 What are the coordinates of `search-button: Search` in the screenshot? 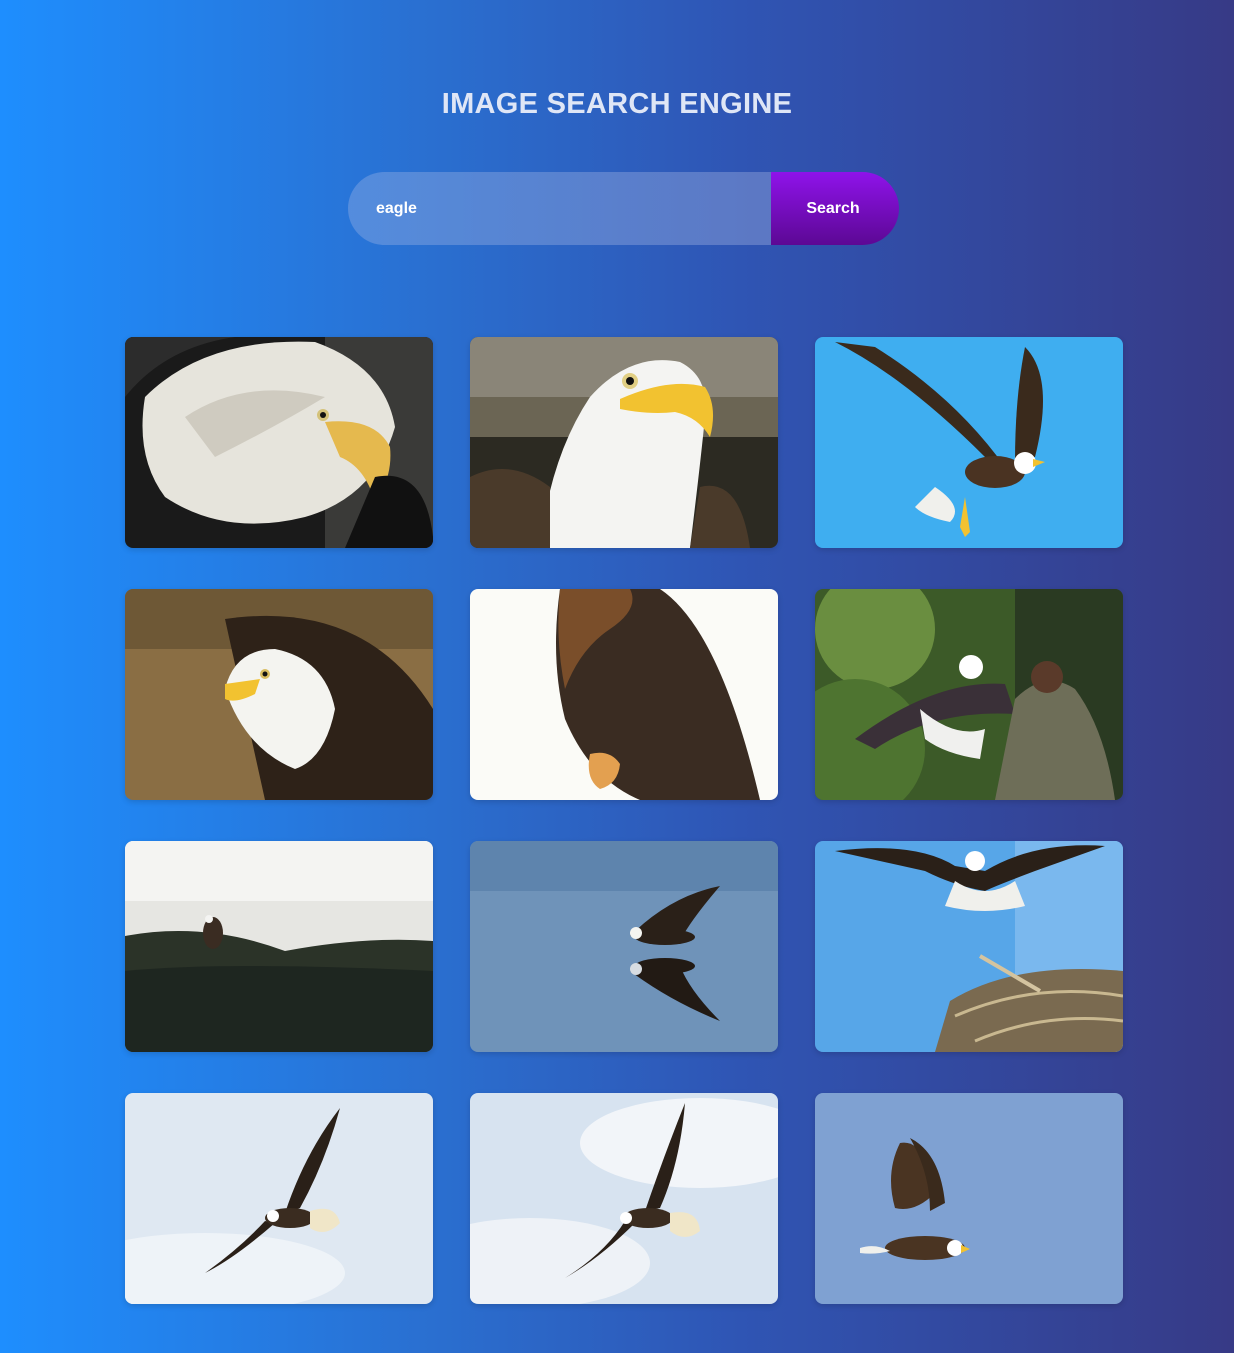 It's located at (835, 208).